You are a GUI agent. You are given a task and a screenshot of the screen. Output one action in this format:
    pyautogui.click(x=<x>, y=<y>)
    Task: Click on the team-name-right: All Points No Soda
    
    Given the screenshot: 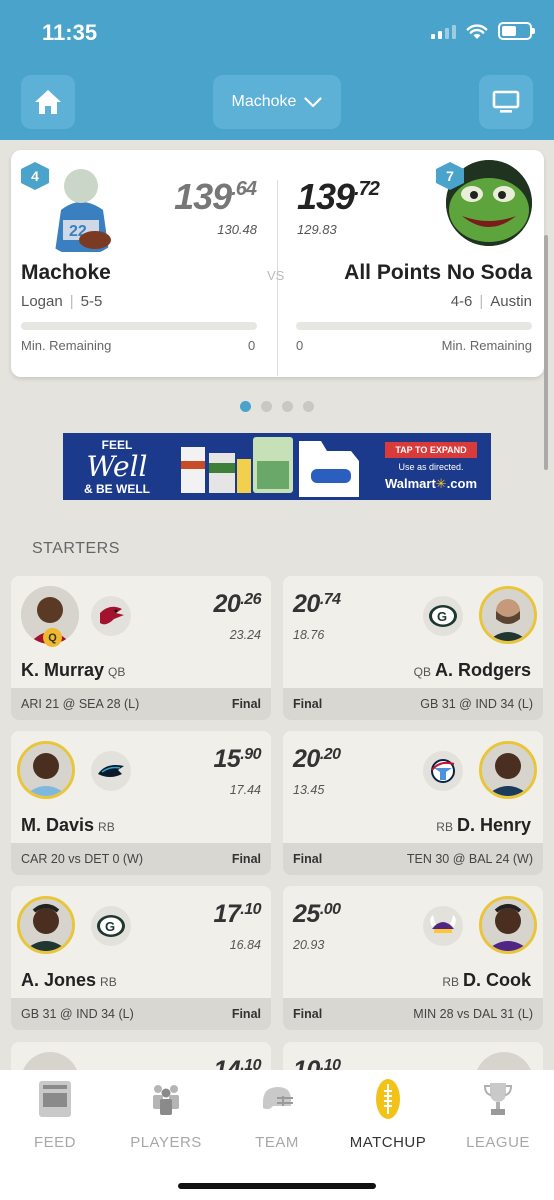 What is the action you would take?
    pyautogui.click(x=438, y=272)
    